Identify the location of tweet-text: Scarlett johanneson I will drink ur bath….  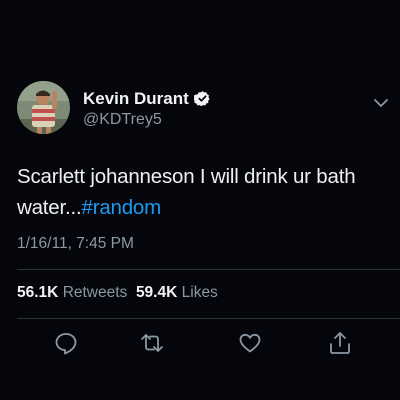
(202, 192).